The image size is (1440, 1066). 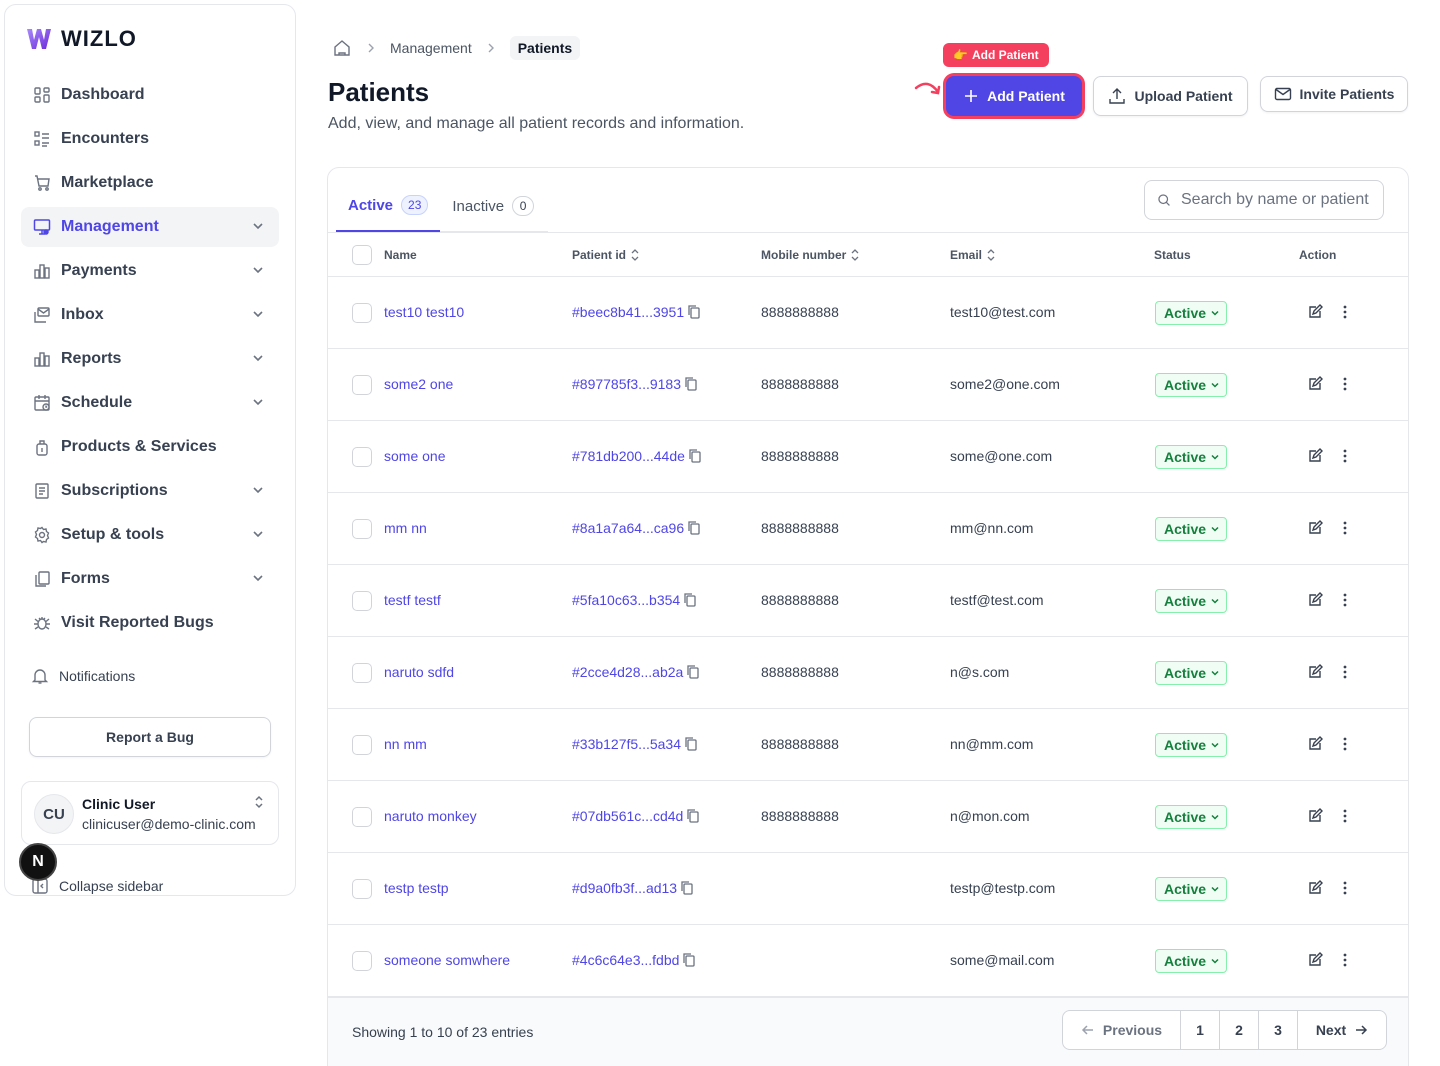 I want to click on next-page-button: Next, so click(x=1342, y=1030).